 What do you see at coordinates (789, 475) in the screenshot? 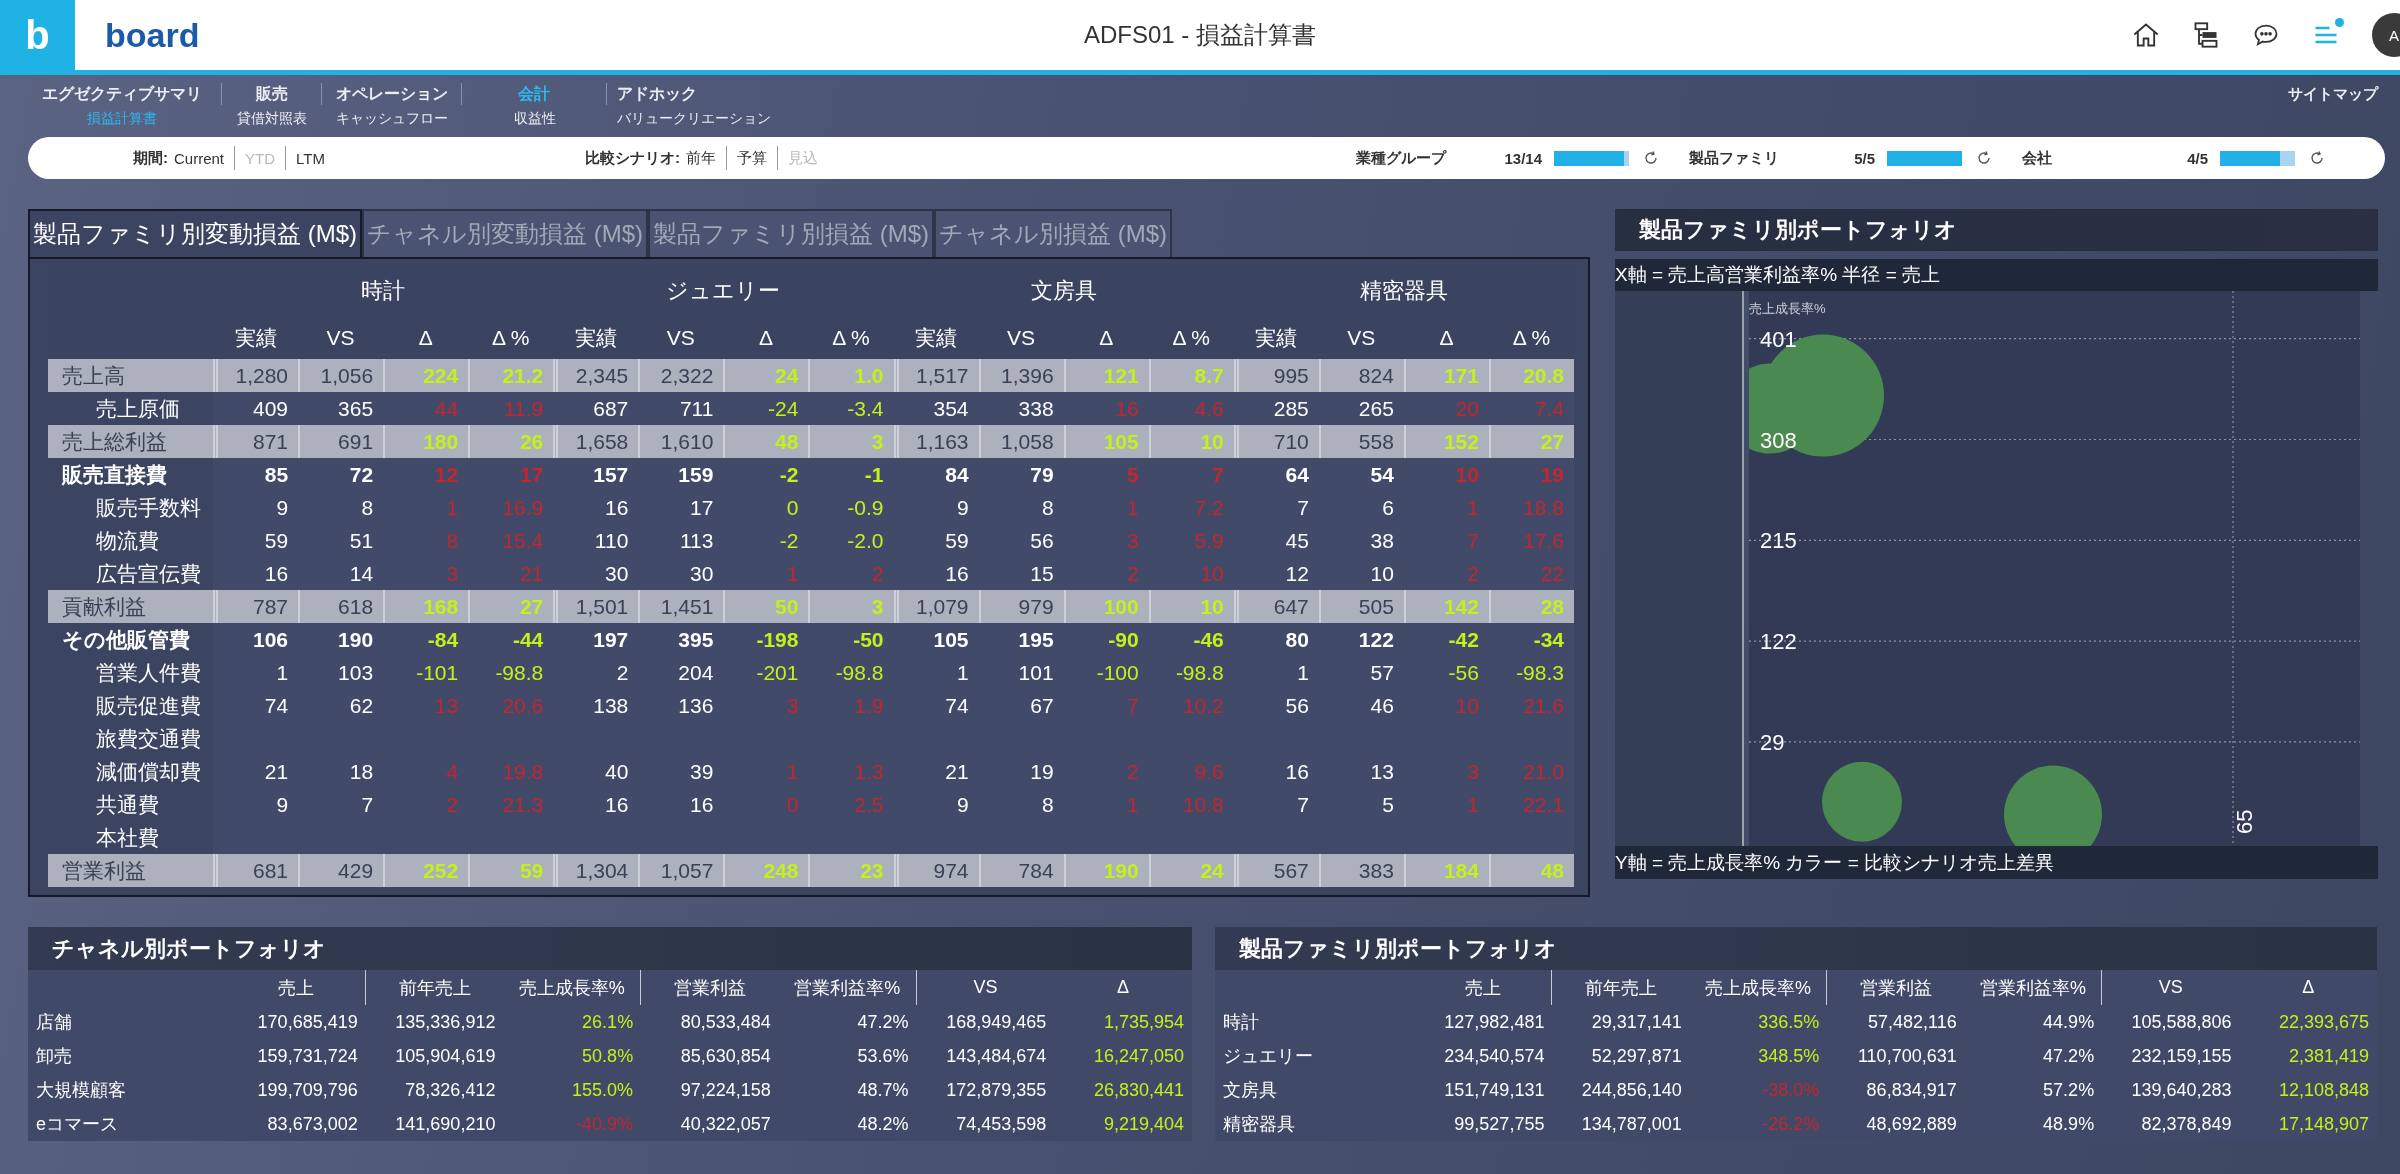
I see `table-cell-text: -2` at bounding box center [789, 475].